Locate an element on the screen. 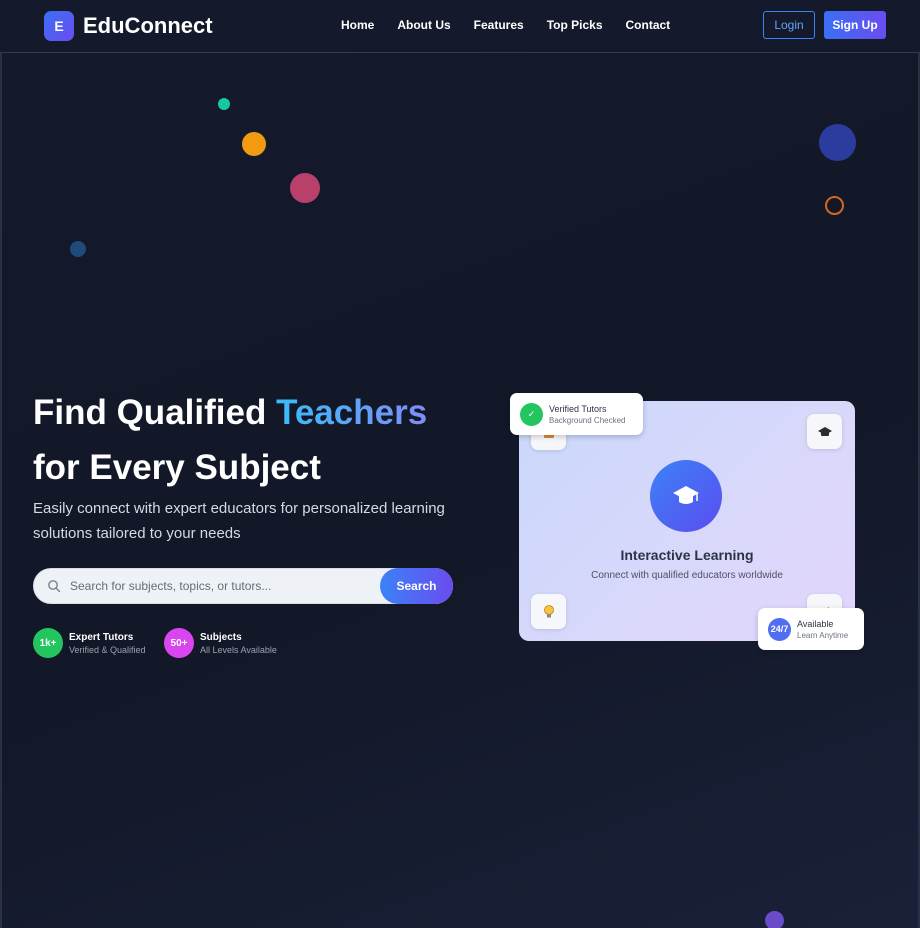 The image size is (920, 928). stat-desc: Verified & Qualified is located at coordinates (107, 649).